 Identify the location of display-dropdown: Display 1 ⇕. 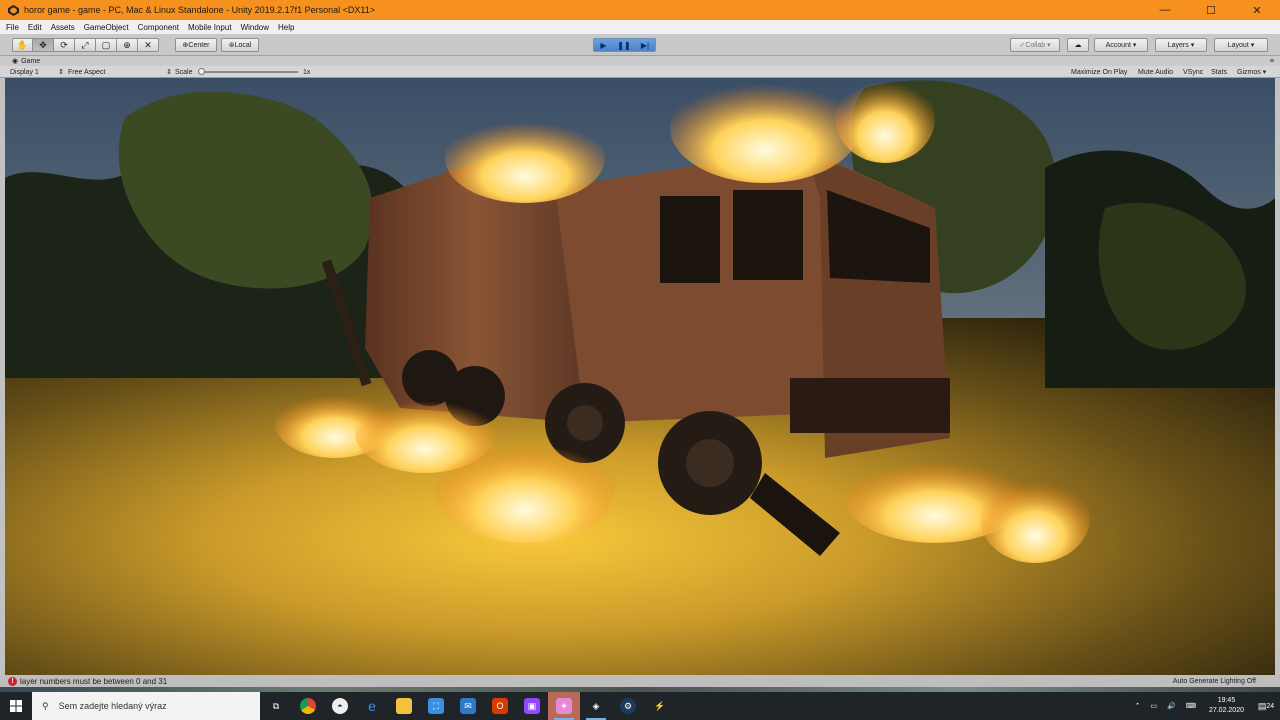
(37, 72).